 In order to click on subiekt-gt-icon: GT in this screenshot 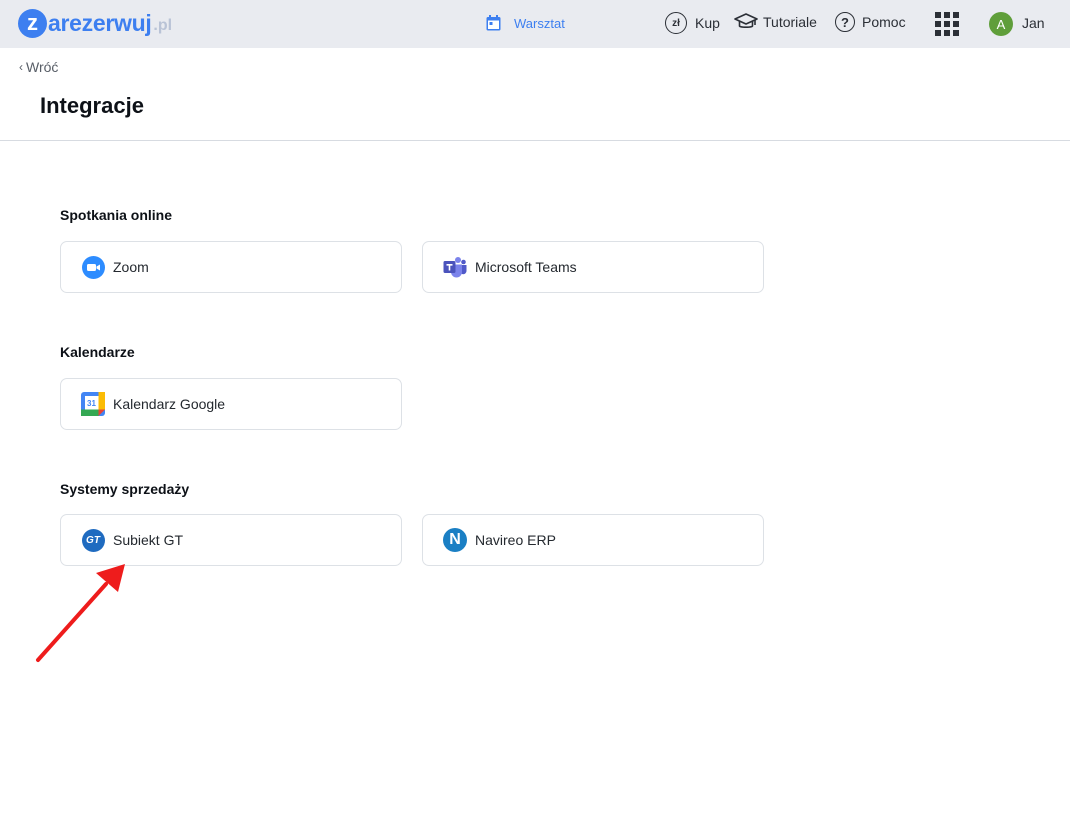, I will do `click(93, 540)`.